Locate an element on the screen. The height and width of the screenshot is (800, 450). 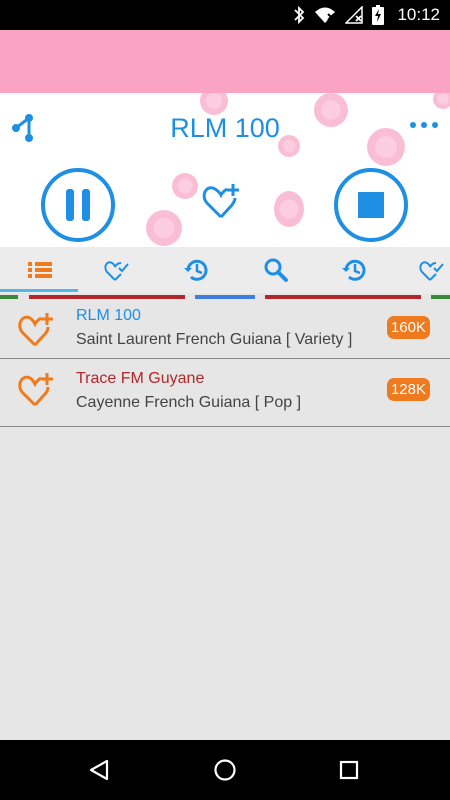
stop-button is located at coordinates (371, 205).